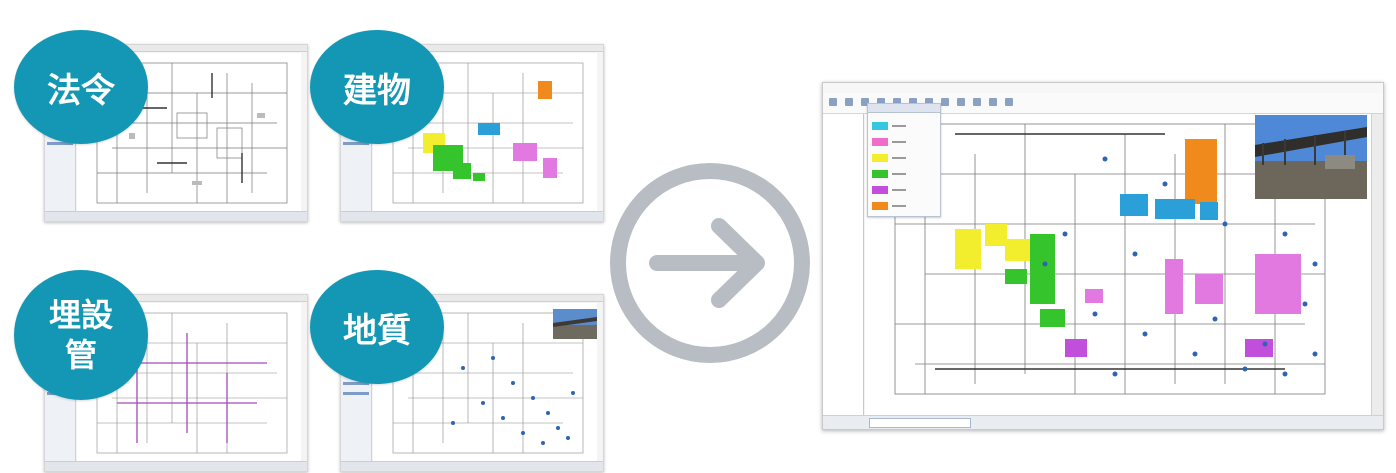 Image resolution: width=1396 pixels, height=473 pixels. What do you see at coordinates (377, 90) in the screenshot?
I see `badge-buildings-label: 建物` at bounding box center [377, 90].